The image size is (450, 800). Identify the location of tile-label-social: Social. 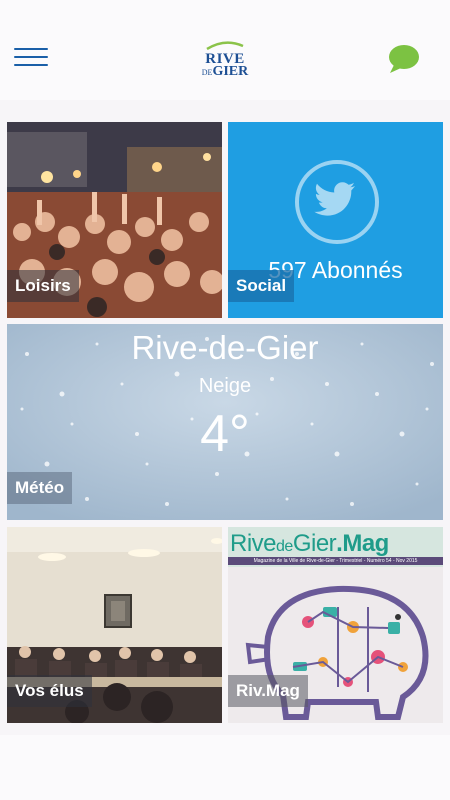
(261, 286).